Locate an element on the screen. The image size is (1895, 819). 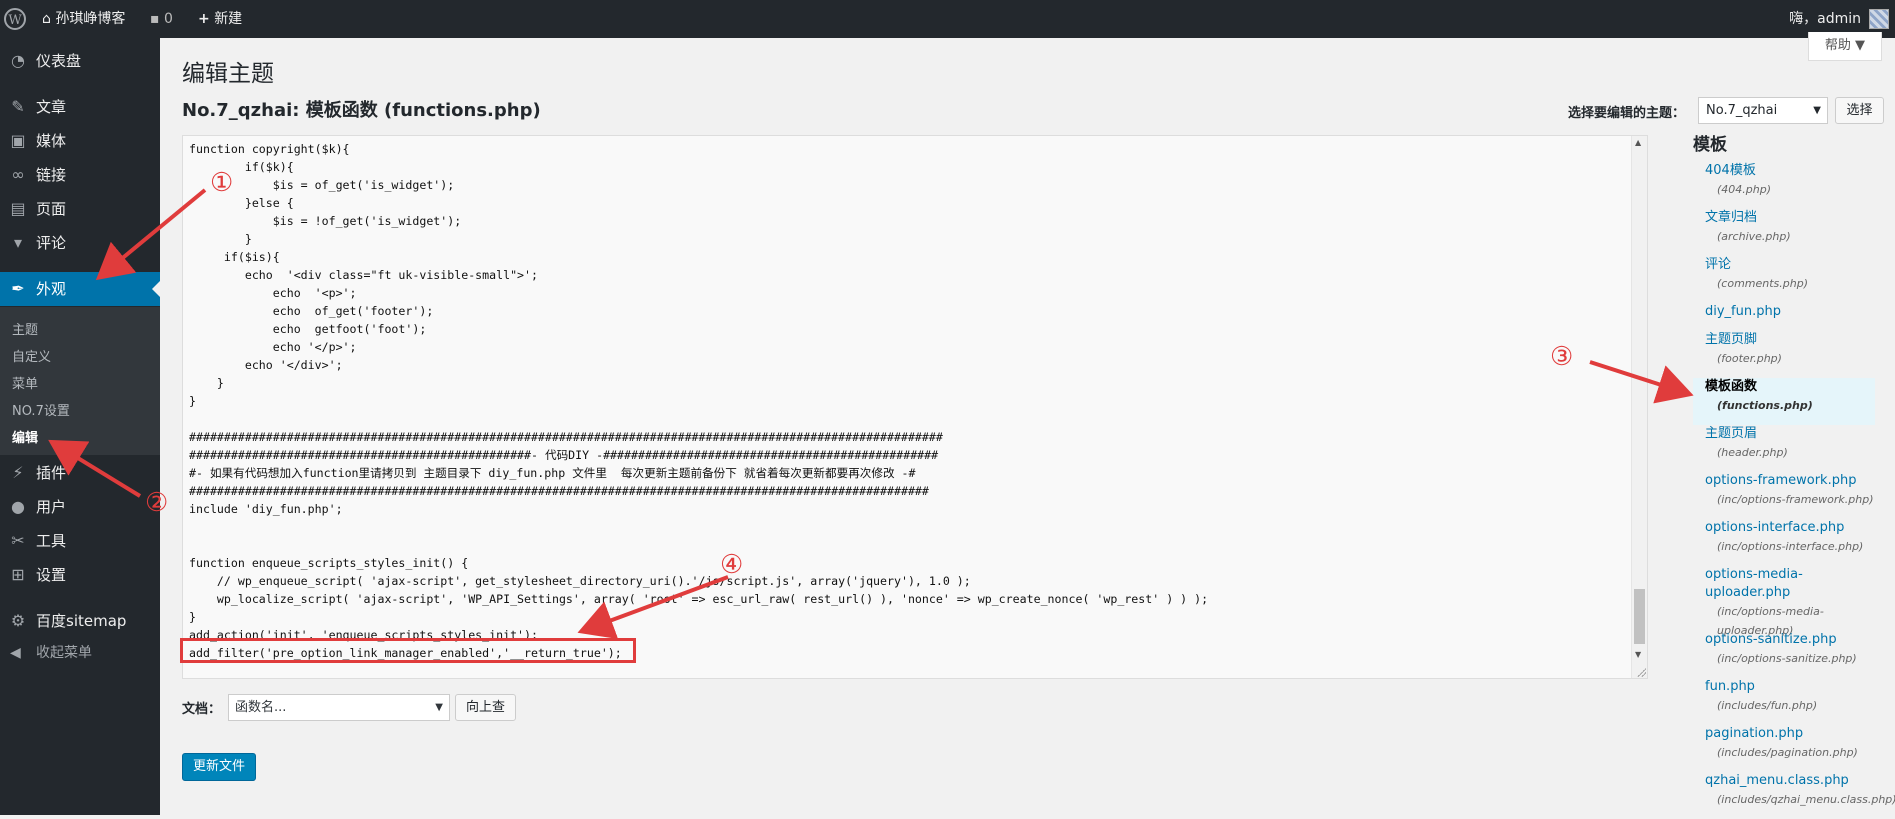
help-button: 帮助 ▼ is located at coordinates (1845, 46).